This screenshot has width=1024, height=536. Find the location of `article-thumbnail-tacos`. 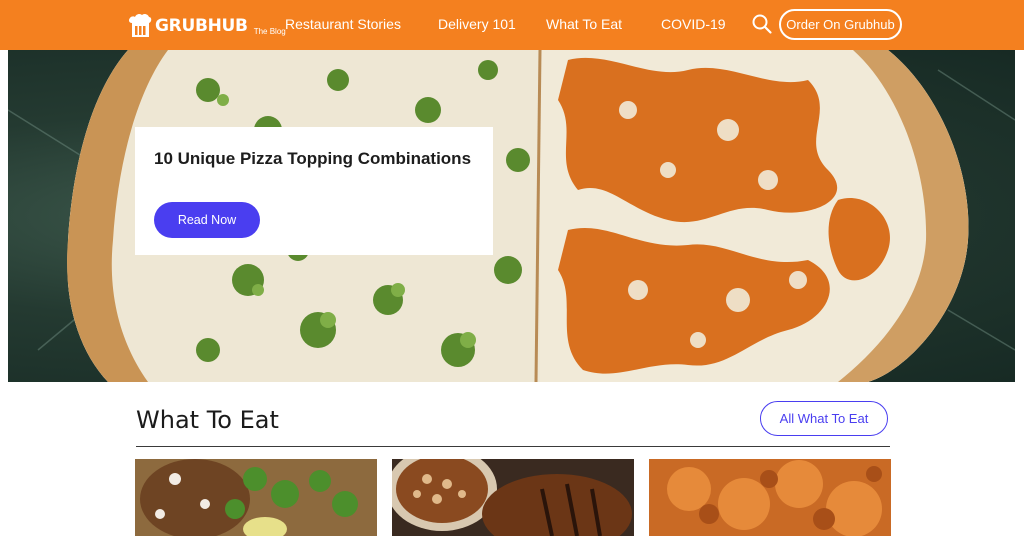

article-thumbnail-tacos is located at coordinates (256, 497).